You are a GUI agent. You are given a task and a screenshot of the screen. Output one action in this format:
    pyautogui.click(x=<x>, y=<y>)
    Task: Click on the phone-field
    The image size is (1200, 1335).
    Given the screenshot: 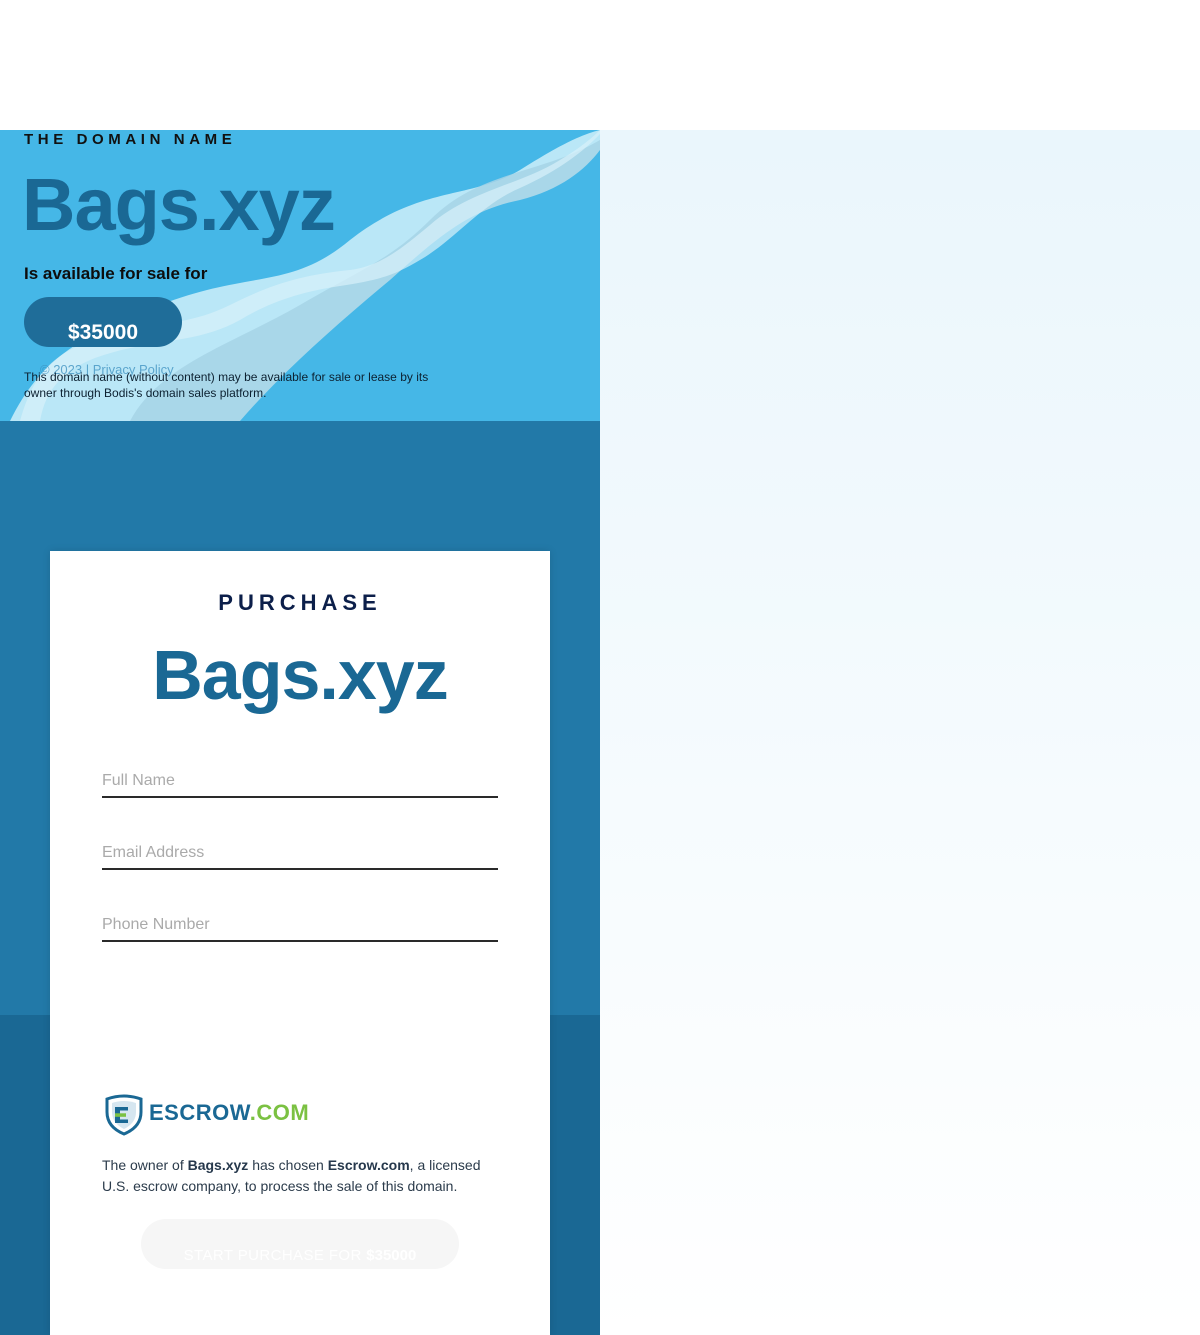 What is the action you would take?
    pyautogui.click(x=300, y=927)
    